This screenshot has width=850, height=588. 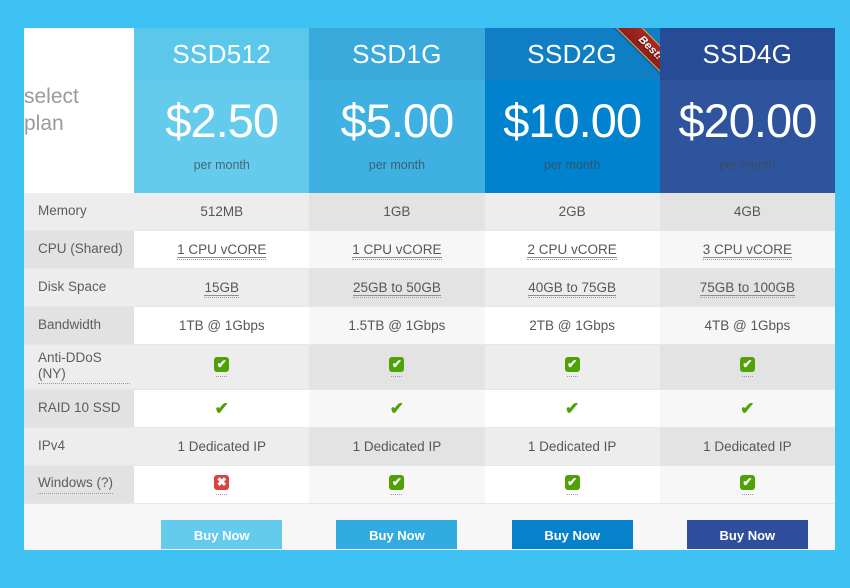 I want to click on table-row: Windows (?) ✖ ✔ ✔ ✔, so click(x=429, y=484).